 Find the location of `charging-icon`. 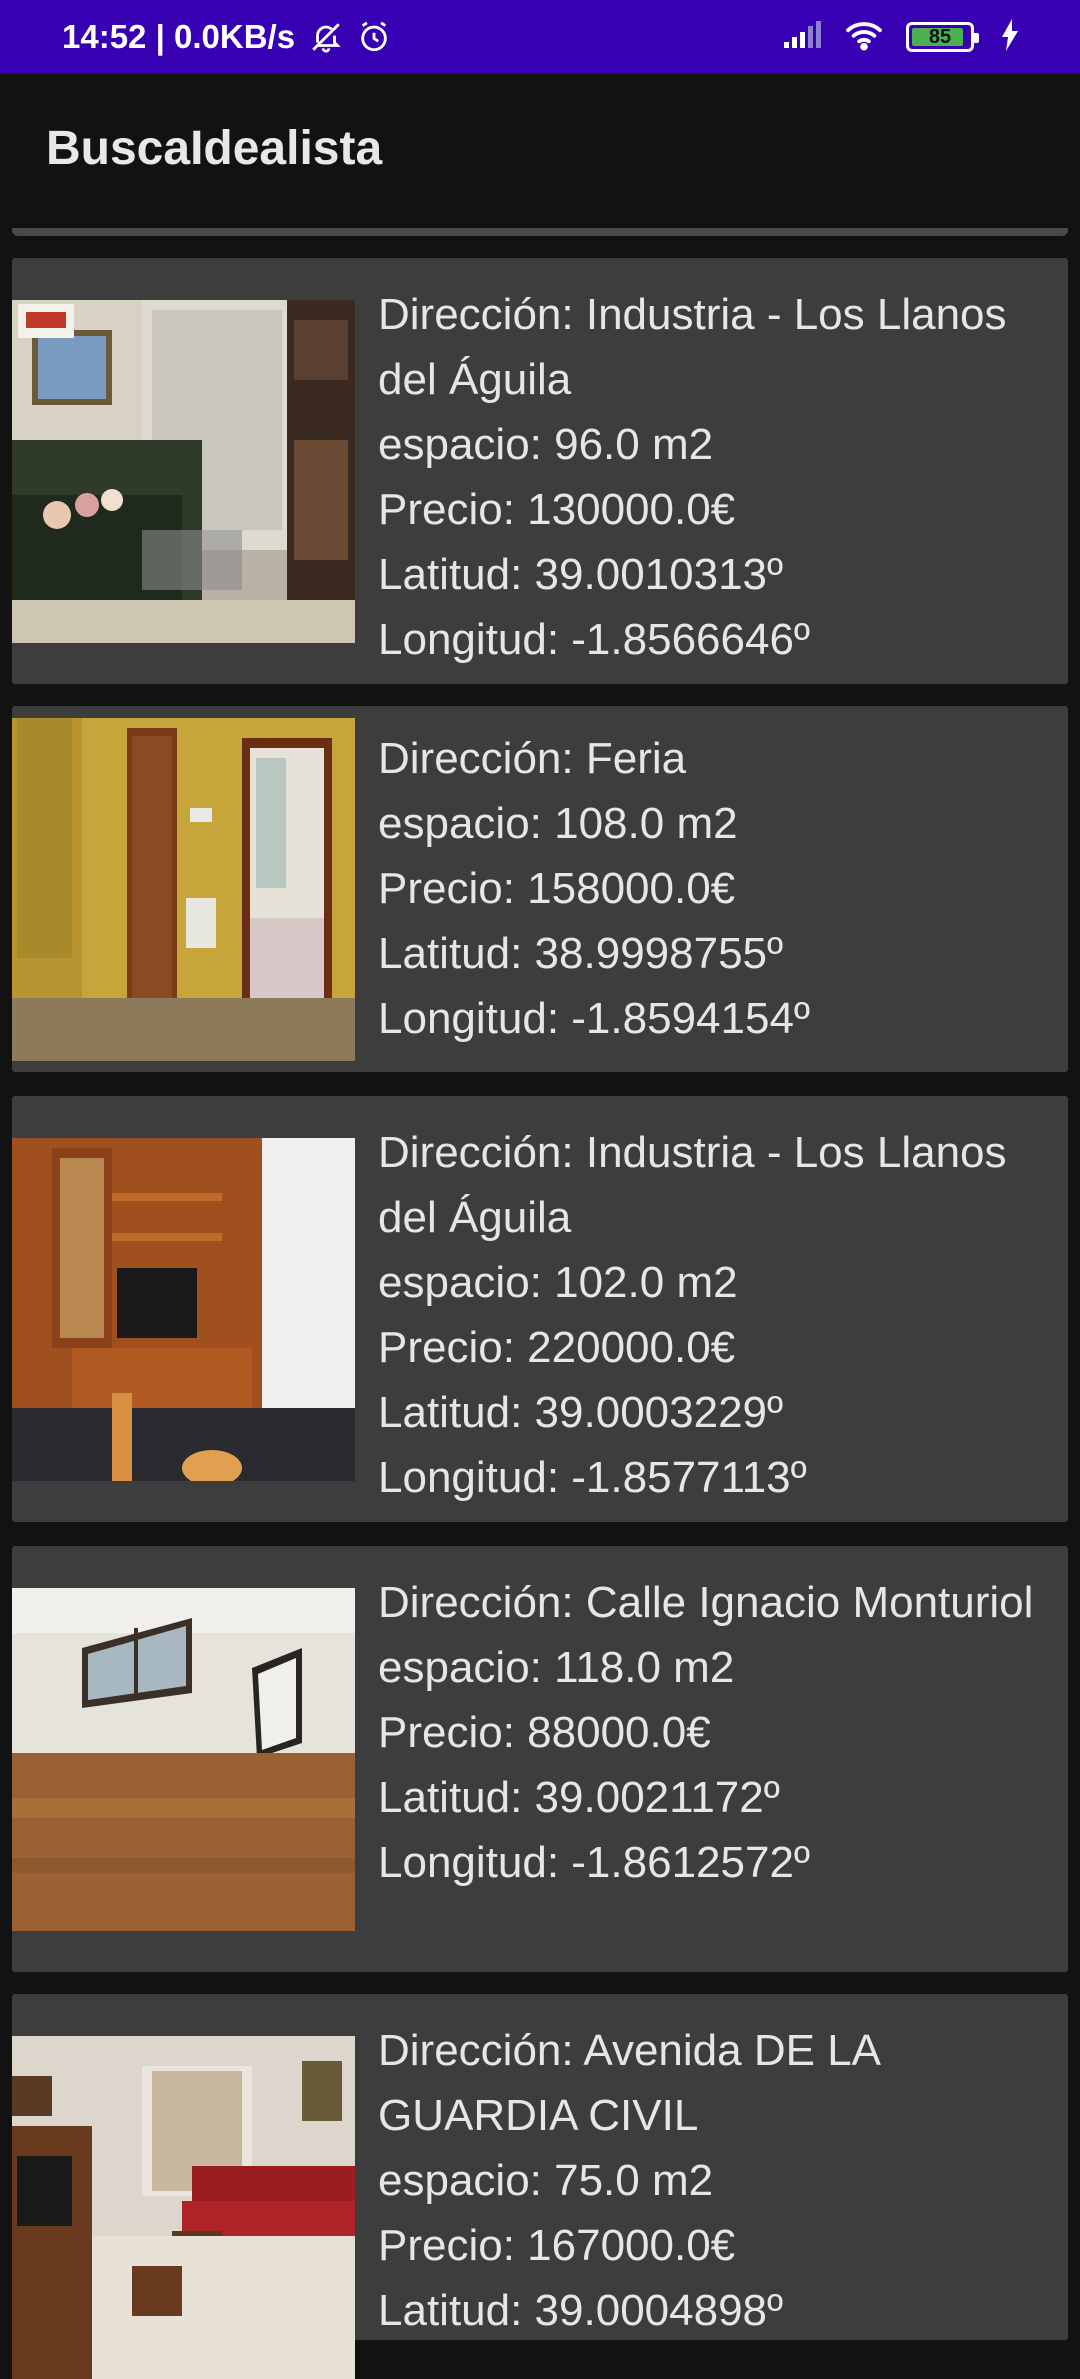

charging-icon is located at coordinates (1010, 37).